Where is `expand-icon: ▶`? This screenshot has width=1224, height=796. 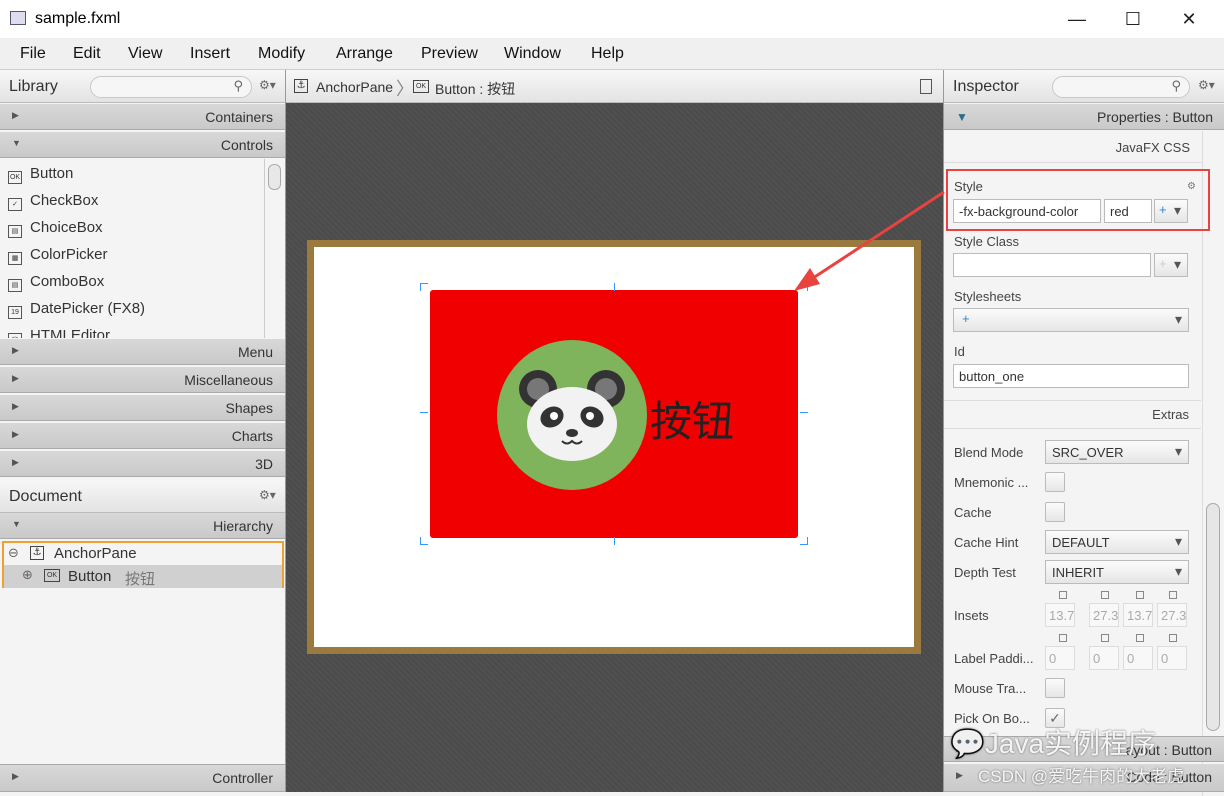 expand-icon: ▶ is located at coordinates (959, 775).